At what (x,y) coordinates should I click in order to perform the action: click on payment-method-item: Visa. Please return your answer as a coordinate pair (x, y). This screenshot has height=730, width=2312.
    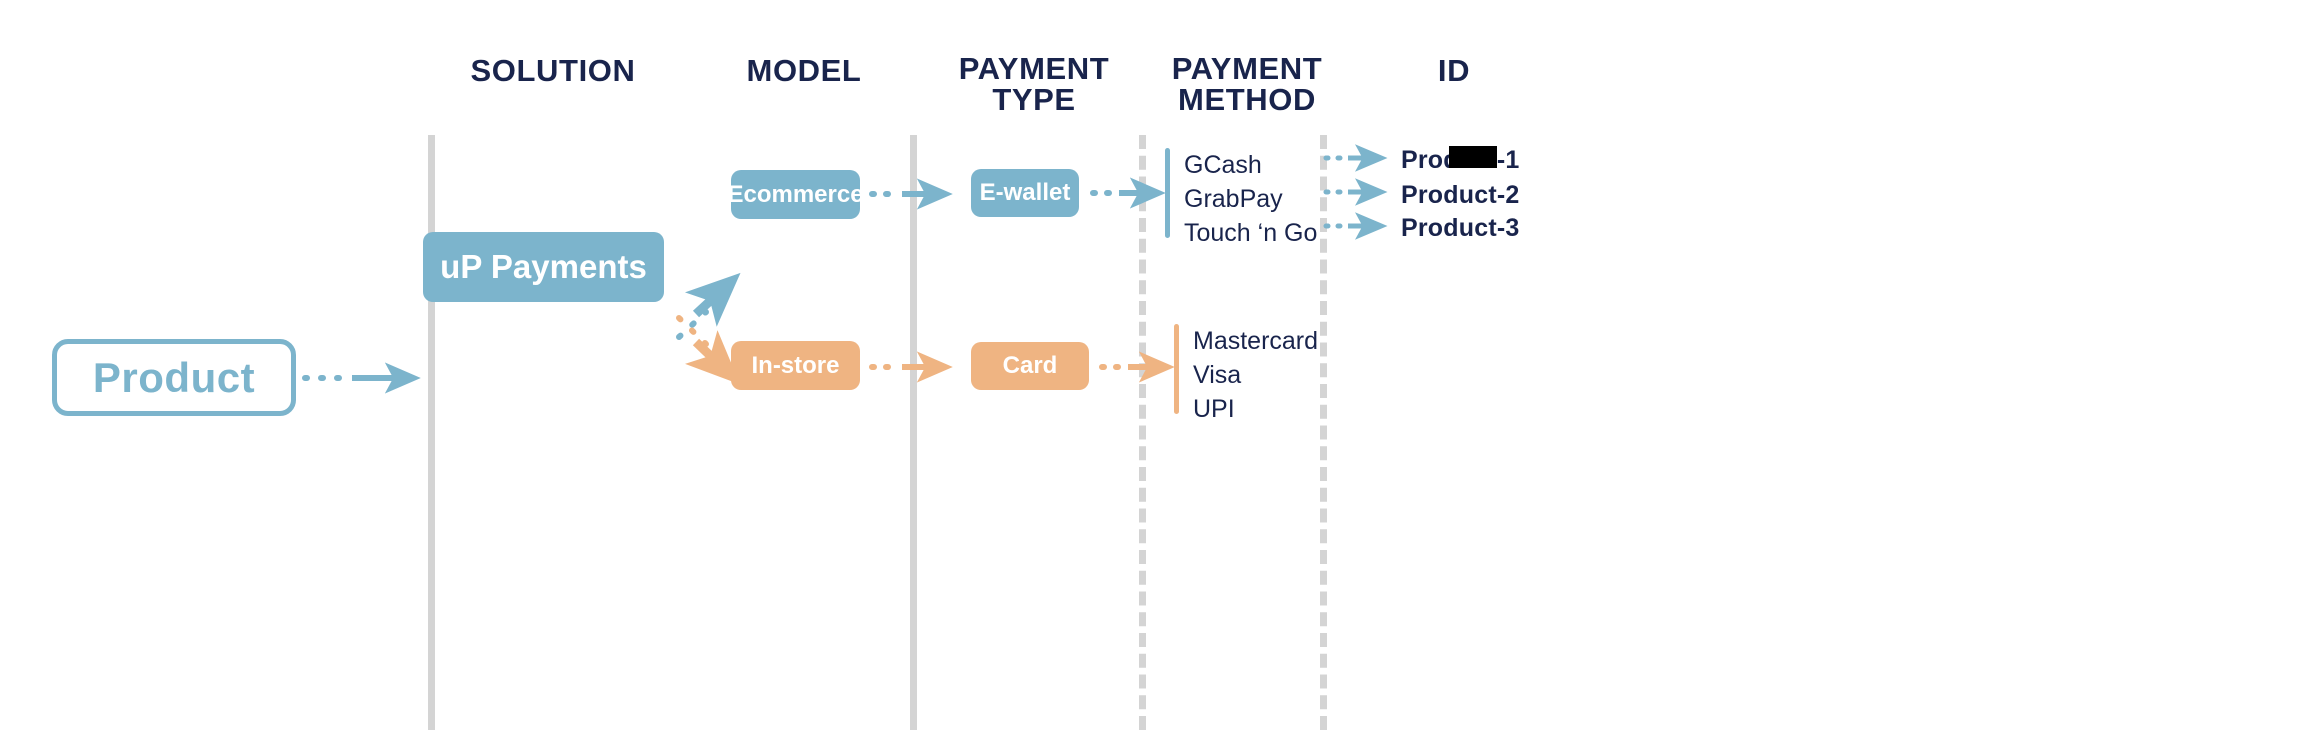
    Looking at the image, I should click on (1255, 375).